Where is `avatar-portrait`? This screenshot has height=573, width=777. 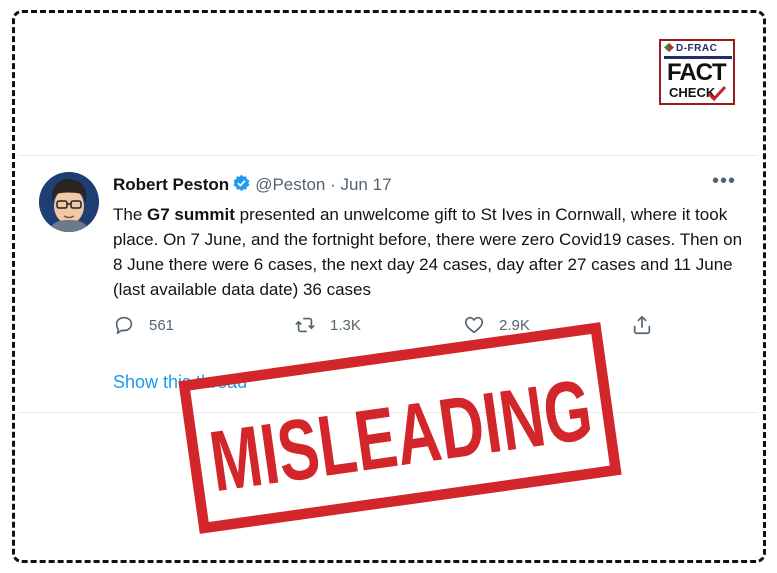
avatar-portrait is located at coordinates (69, 202).